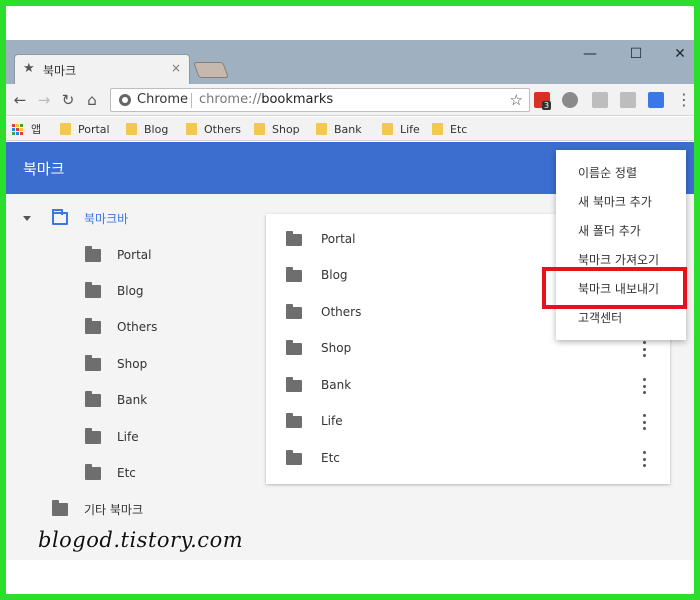 The width and height of the screenshot is (700, 600). I want to click on apps-label: 앱, so click(36, 129).